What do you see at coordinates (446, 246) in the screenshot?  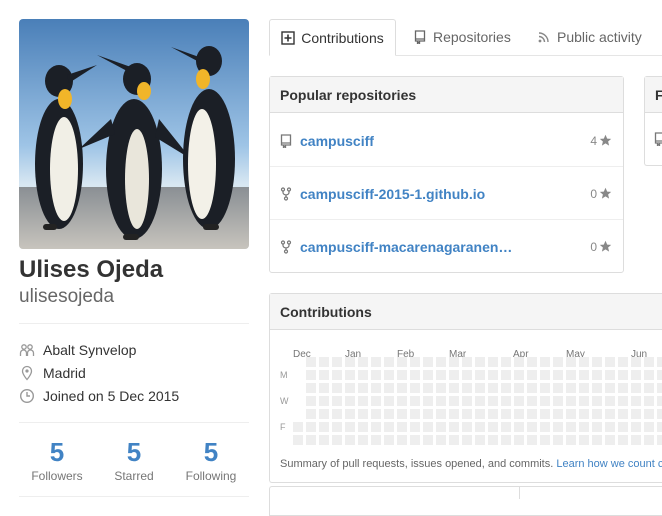 I see `repo-item: campusciff-macarenagaranen… 0` at bounding box center [446, 246].